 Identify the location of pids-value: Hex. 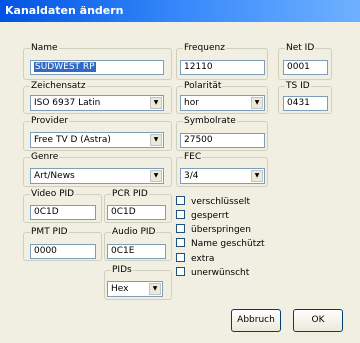
(120, 289).